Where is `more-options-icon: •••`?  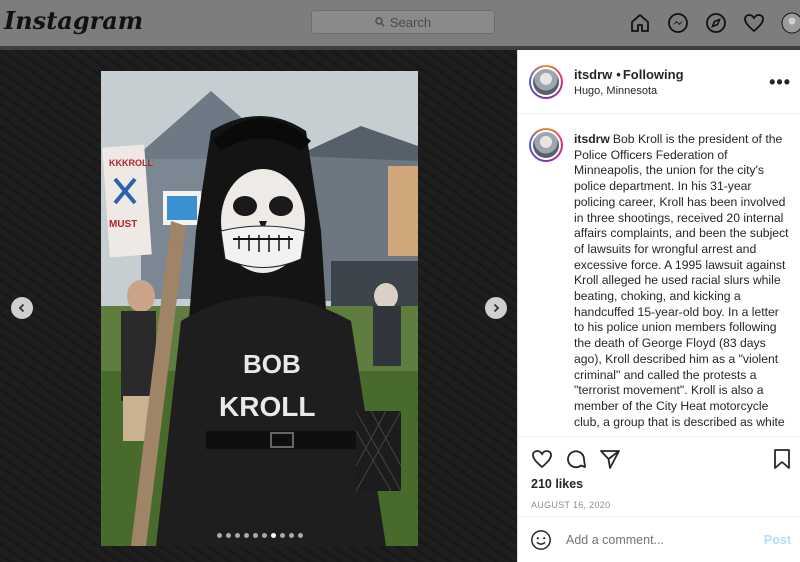
more-options-icon: ••• is located at coordinates (780, 82).